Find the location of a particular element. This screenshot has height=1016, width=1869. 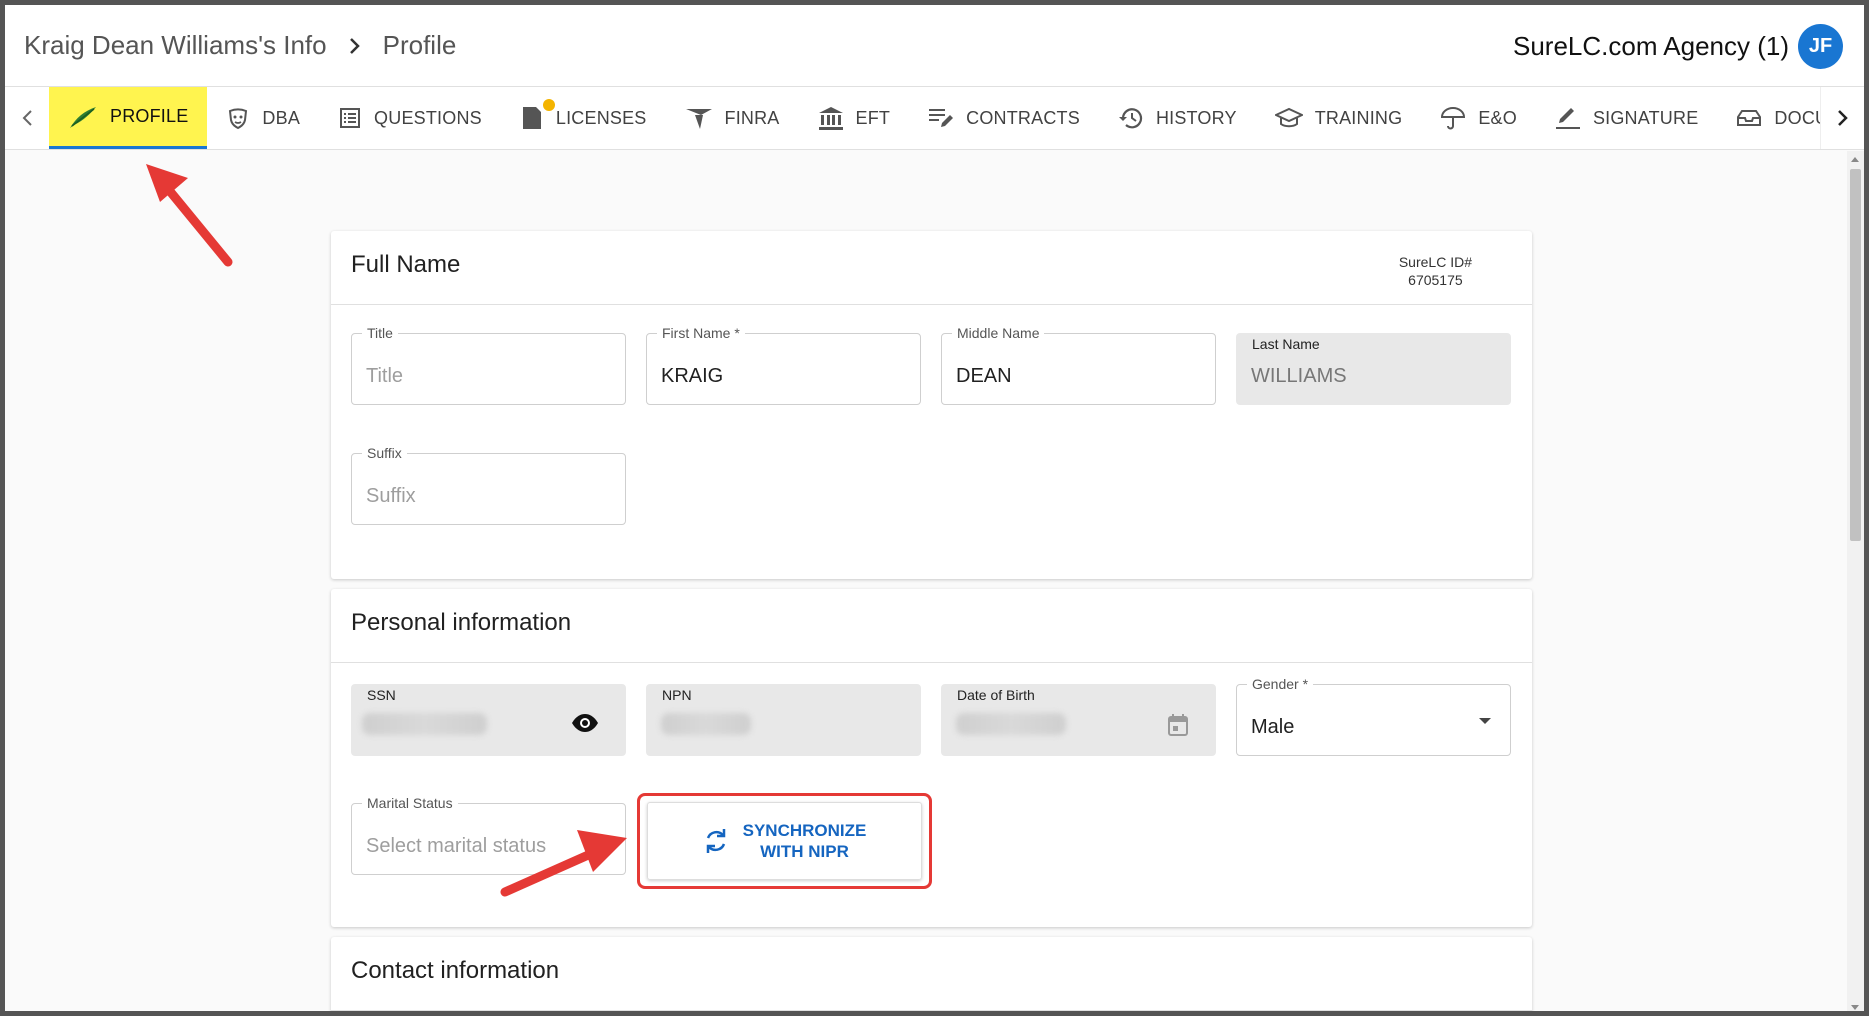

field-label: Gender * is located at coordinates (1280, 684).